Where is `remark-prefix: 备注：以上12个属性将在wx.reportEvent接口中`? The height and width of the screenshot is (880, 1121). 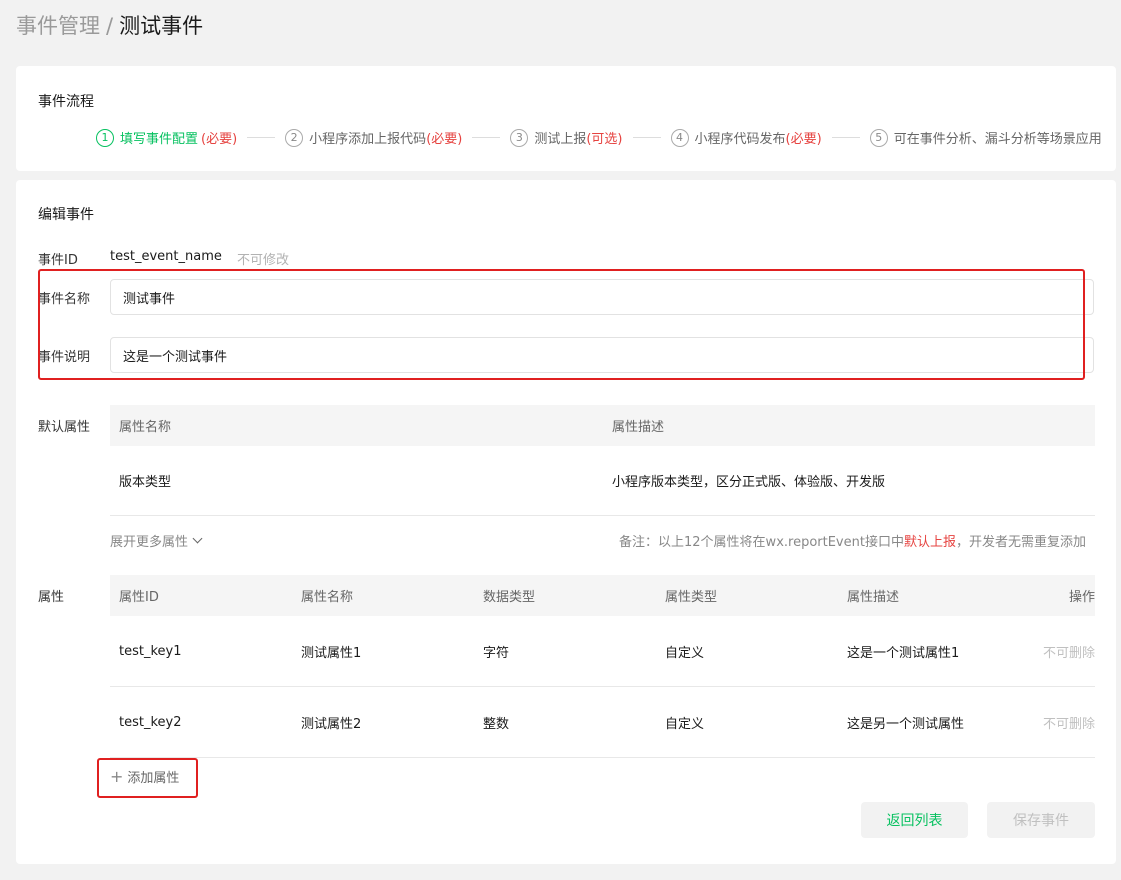
remark-prefix: 备注：以上12个属性将在wx.reportEvent接口中 is located at coordinates (761, 542).